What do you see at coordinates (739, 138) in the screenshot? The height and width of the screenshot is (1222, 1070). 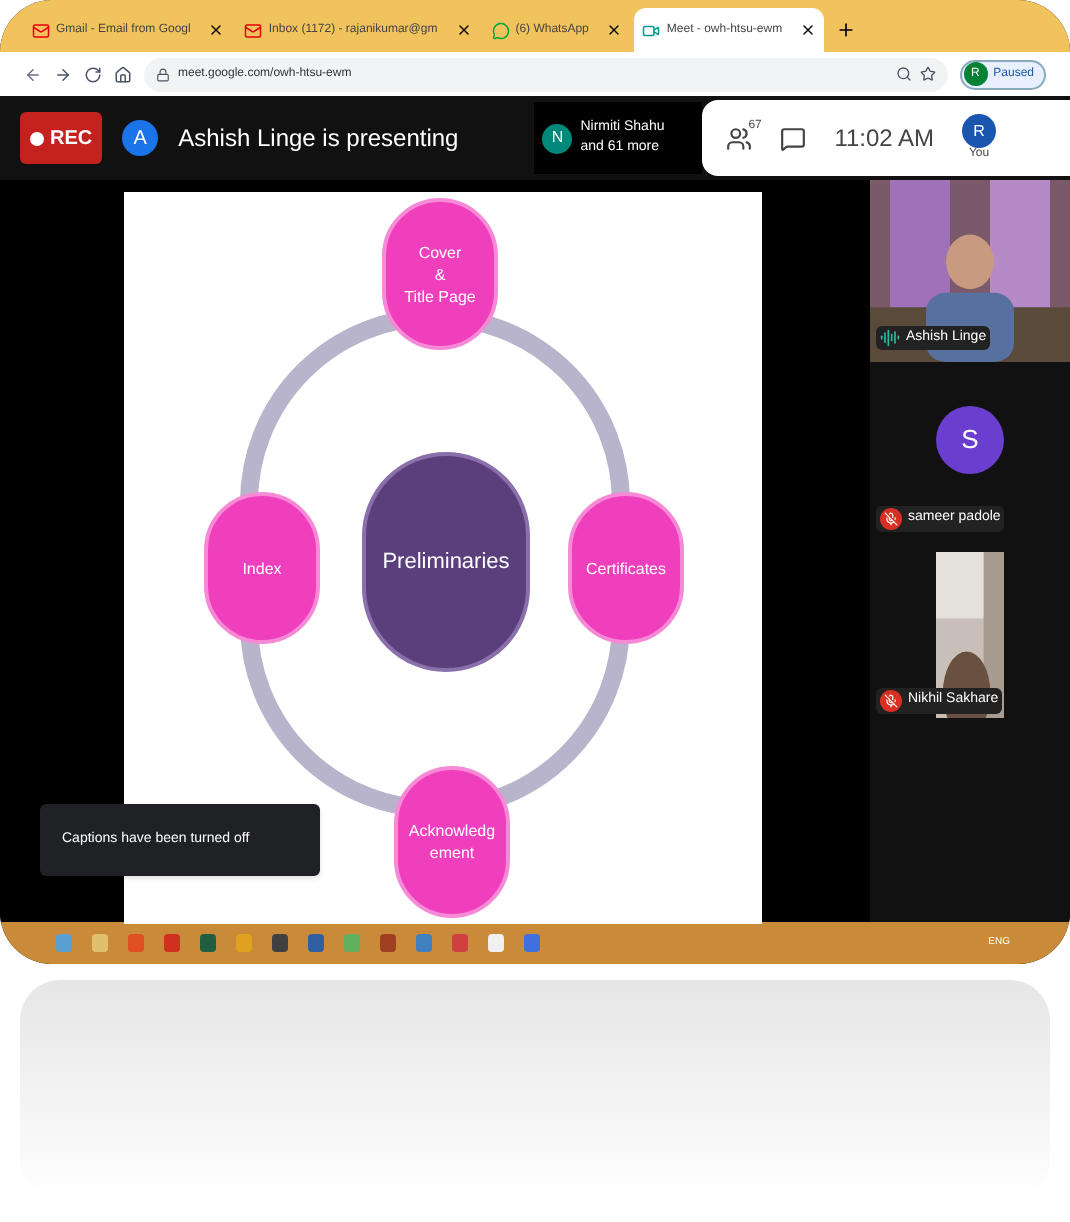 I see `people-icon` at bounding box center [739, 138].